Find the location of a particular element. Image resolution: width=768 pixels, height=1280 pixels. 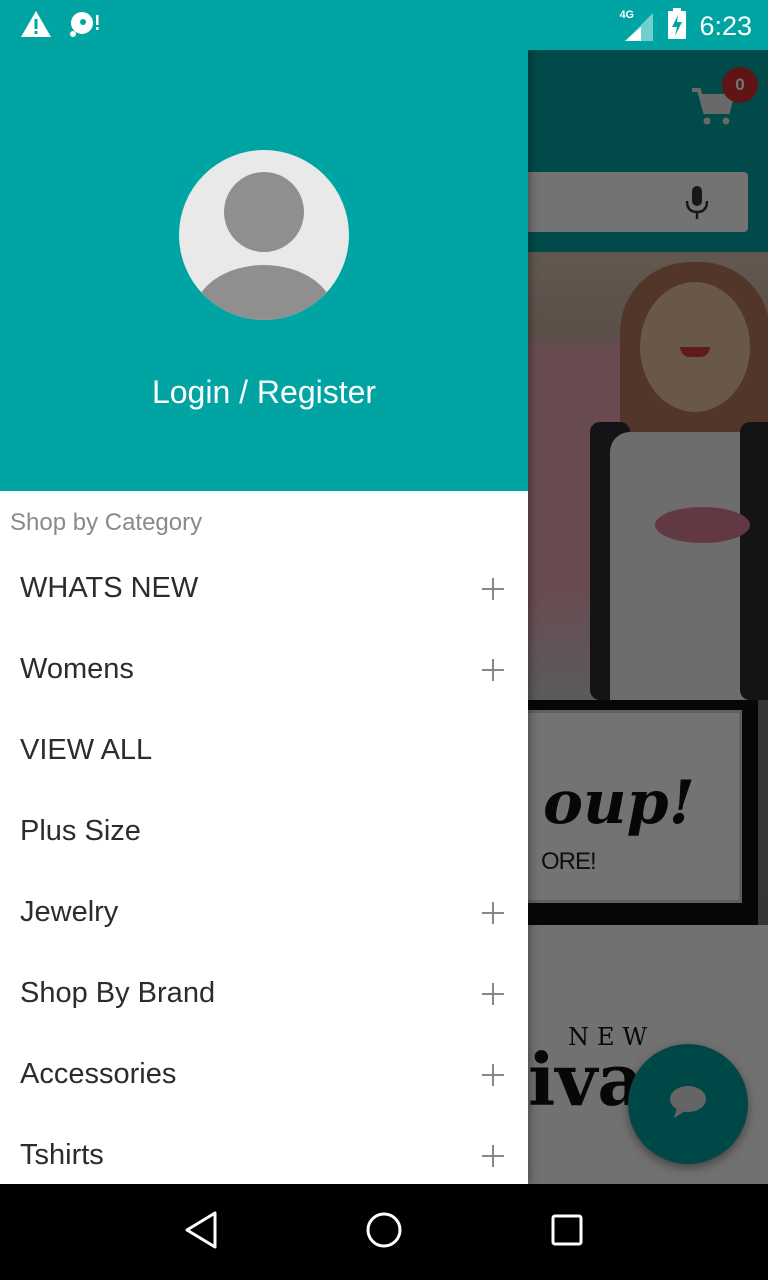

status-bar: 4G 6:23 is located at coordinates (384, 25).